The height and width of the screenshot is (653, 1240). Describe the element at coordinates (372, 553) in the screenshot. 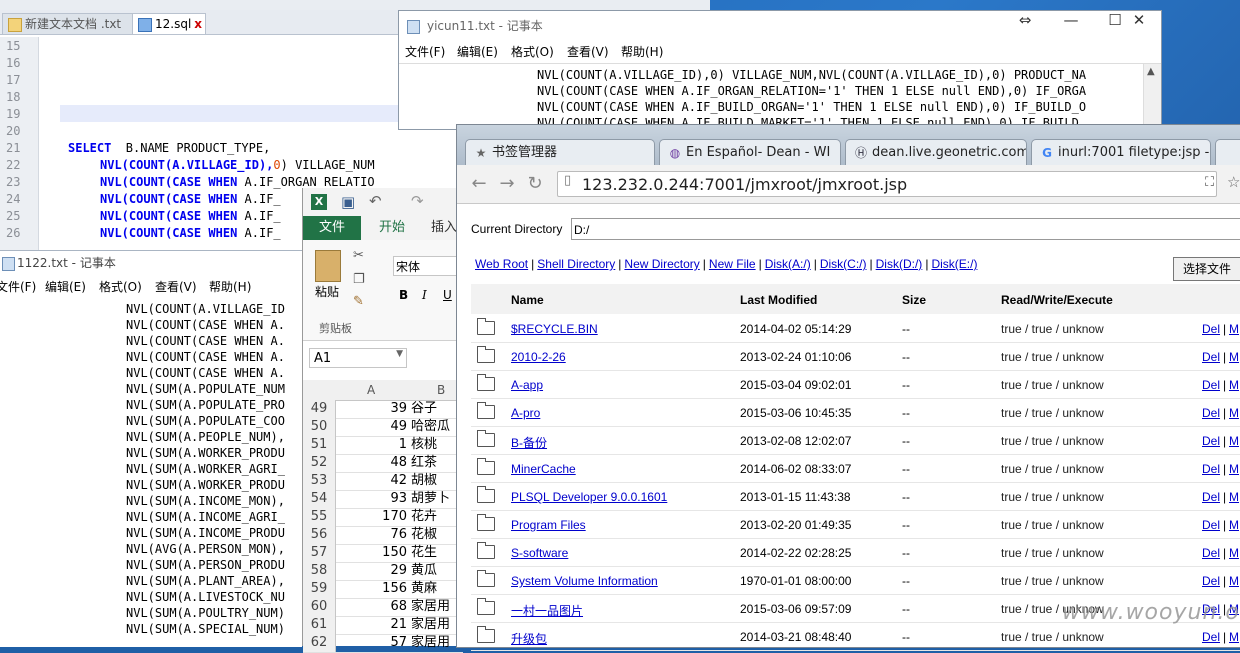

I see `cell-a: 150` at that location.